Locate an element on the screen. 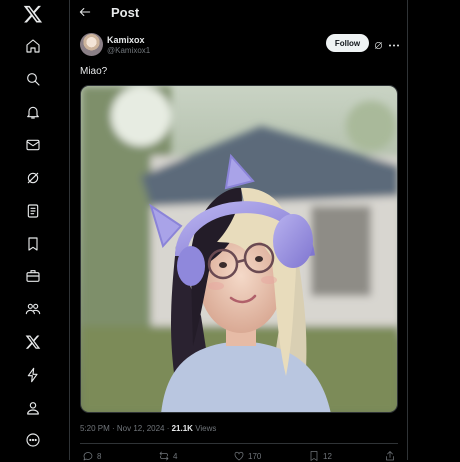  bookmark-icon is located at coordinates (33, 244).